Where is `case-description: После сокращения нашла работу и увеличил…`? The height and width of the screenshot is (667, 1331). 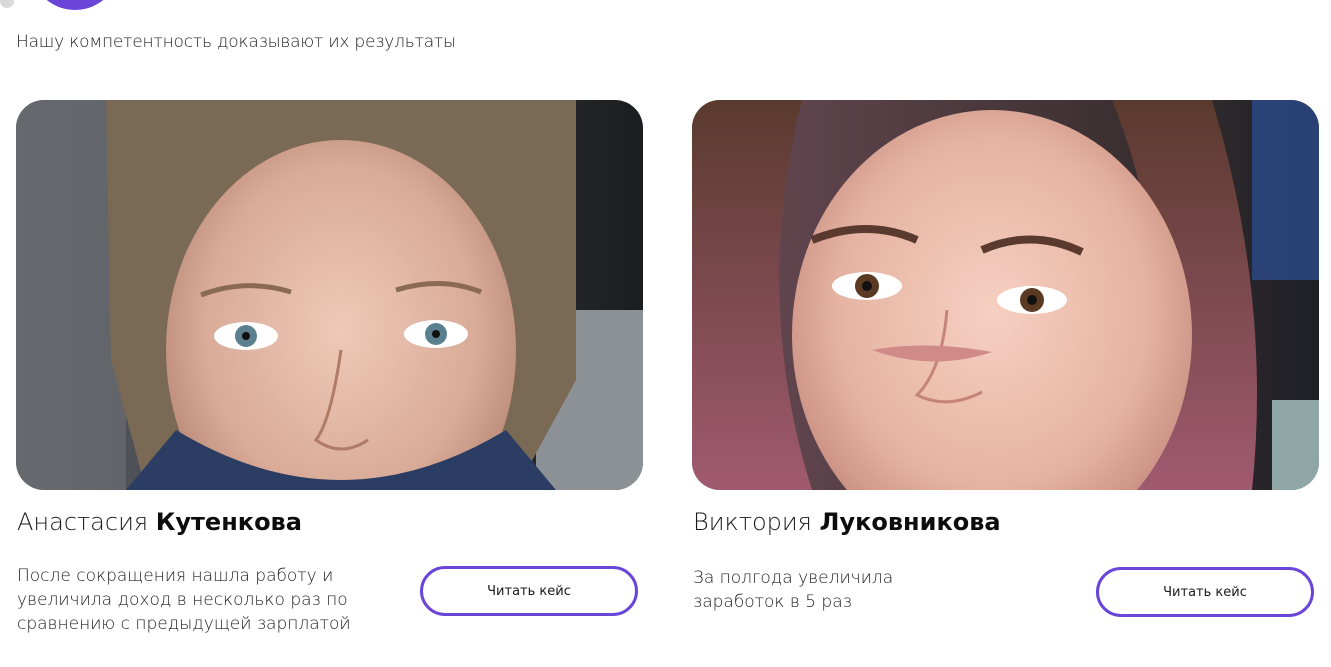 case-description: После сокращения нашла работу и увеличил… is located at coordinates (184, 600).